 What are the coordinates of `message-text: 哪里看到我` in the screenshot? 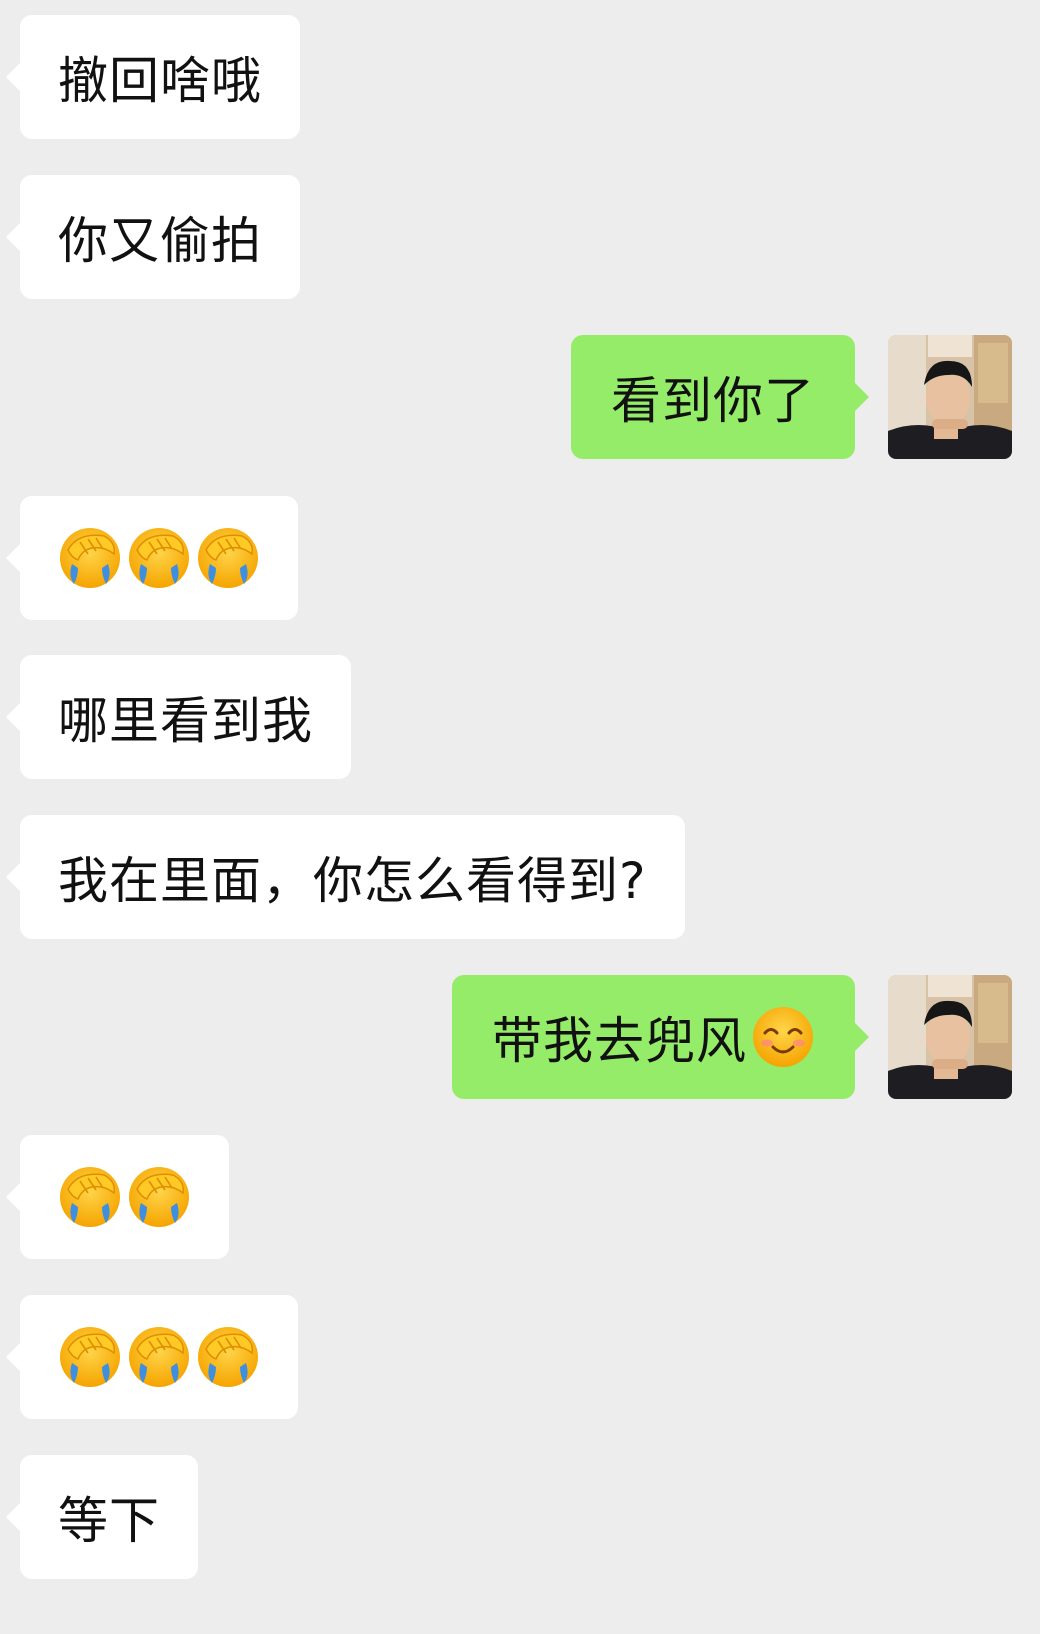 It's located at (185, 721).